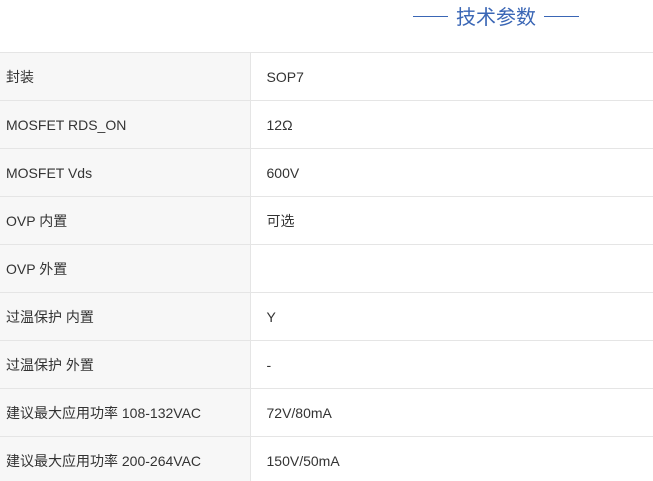 The height and width of the screenshot is (481, 653). I want to click on heading-rule-right, so click(561, 16).